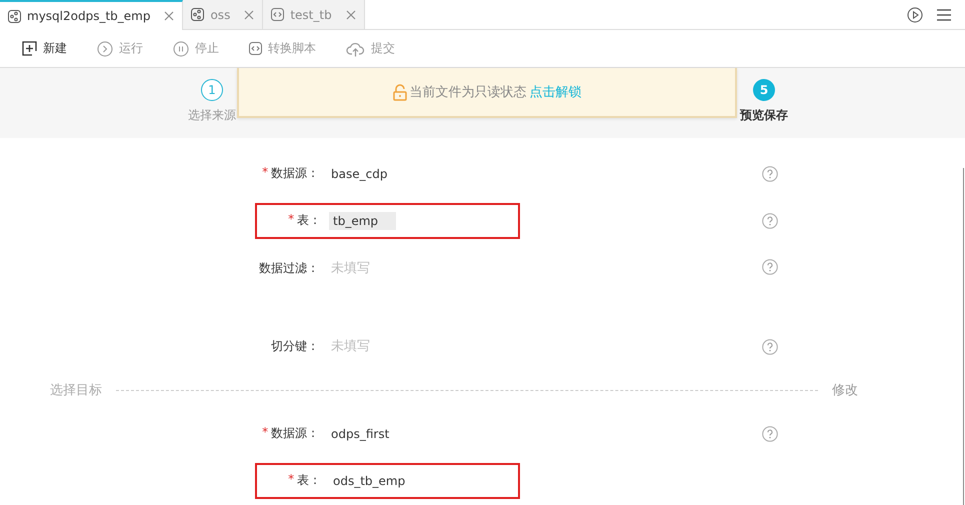 Image resolution: width=965 pixels, height=505 pixels. I want to click on step-label: 选择来源, so click(212, 115).